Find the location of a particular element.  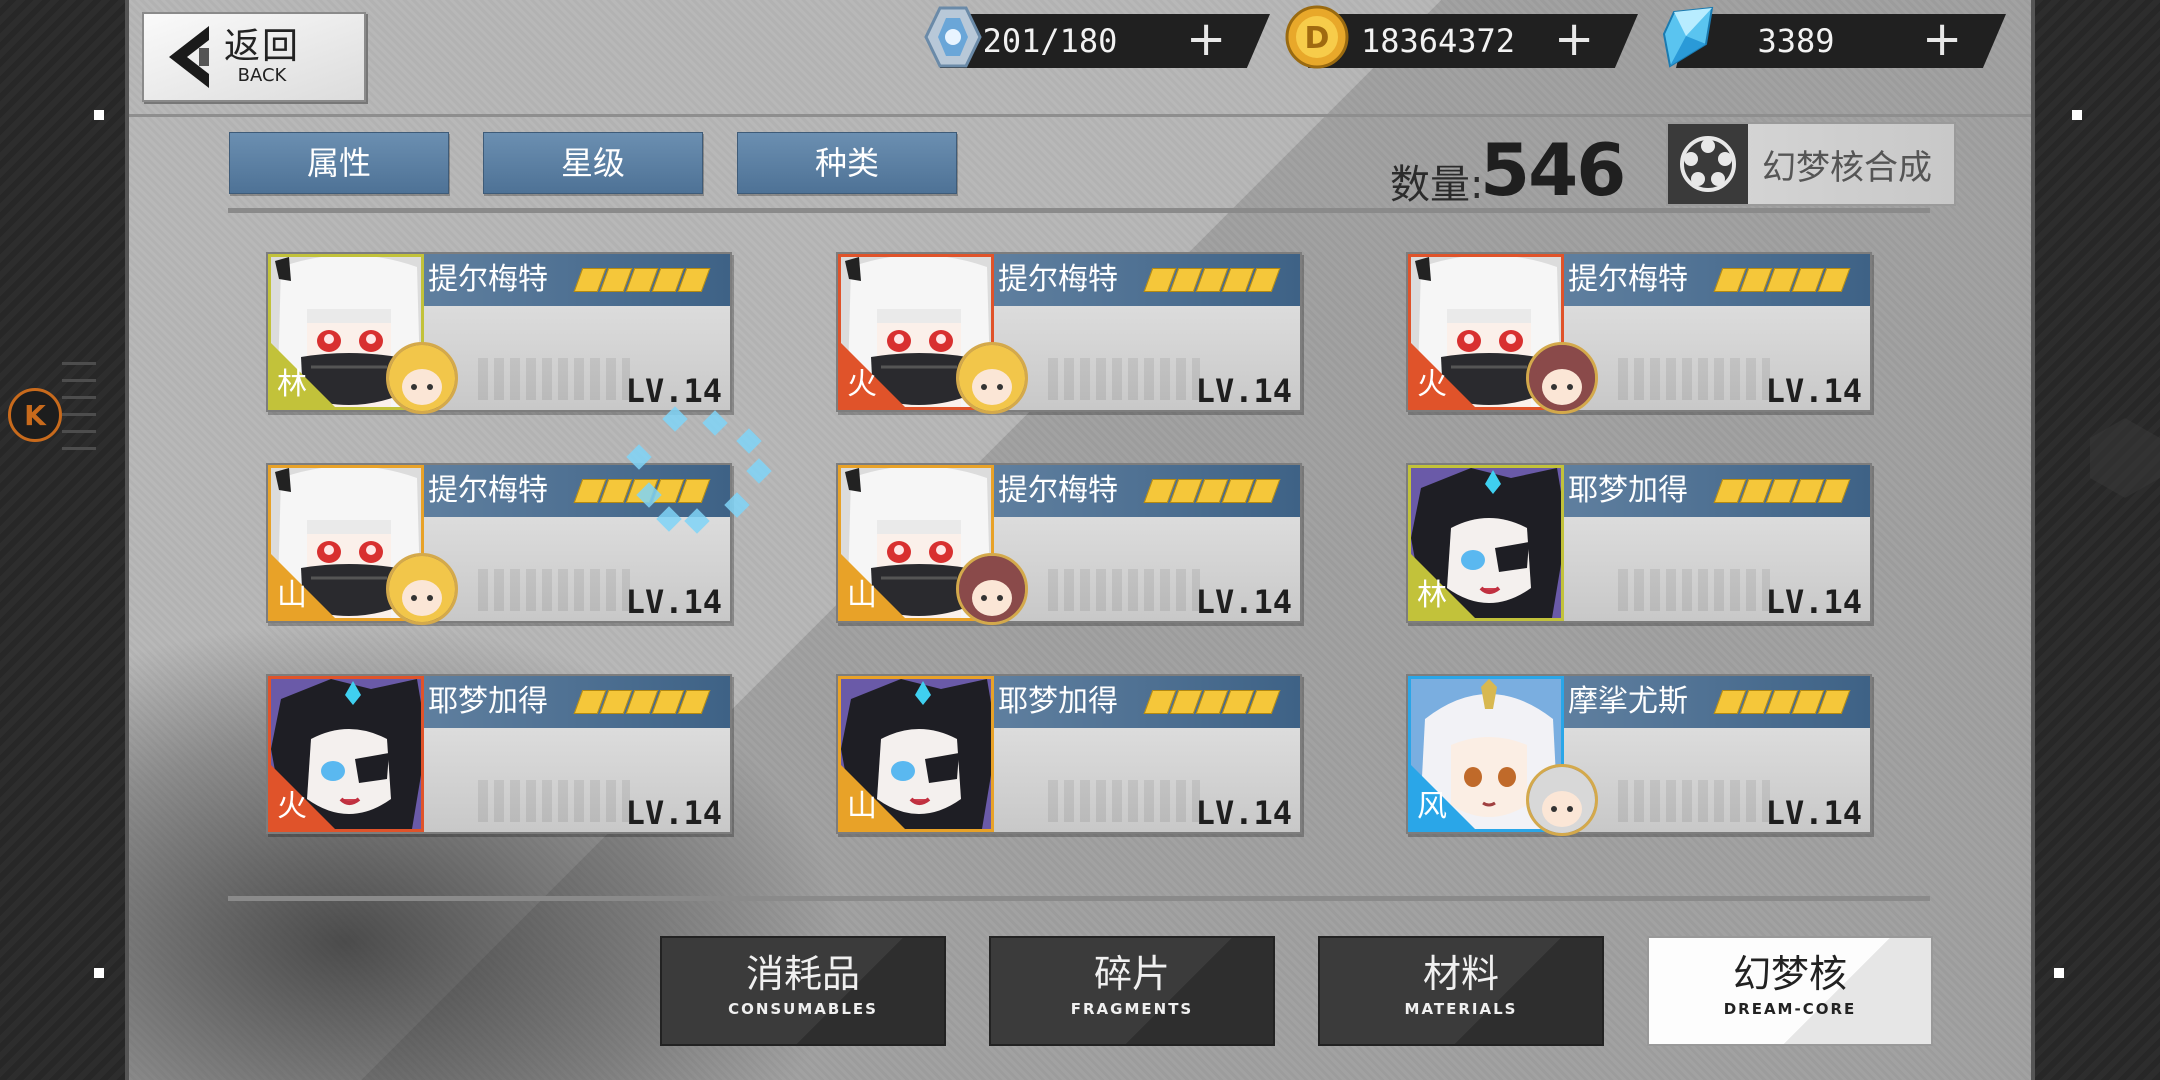

tab-consumables: 消耗品 CONSUMABLES is located at coordinates (803, 991).